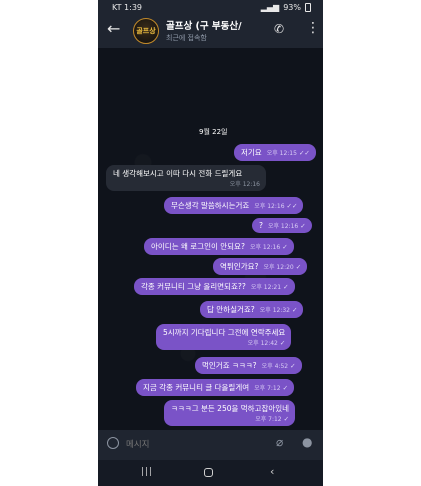 The width and height of the screenshot is (421, 486). I want to click on avatar: 골프상, so click(146, 31).